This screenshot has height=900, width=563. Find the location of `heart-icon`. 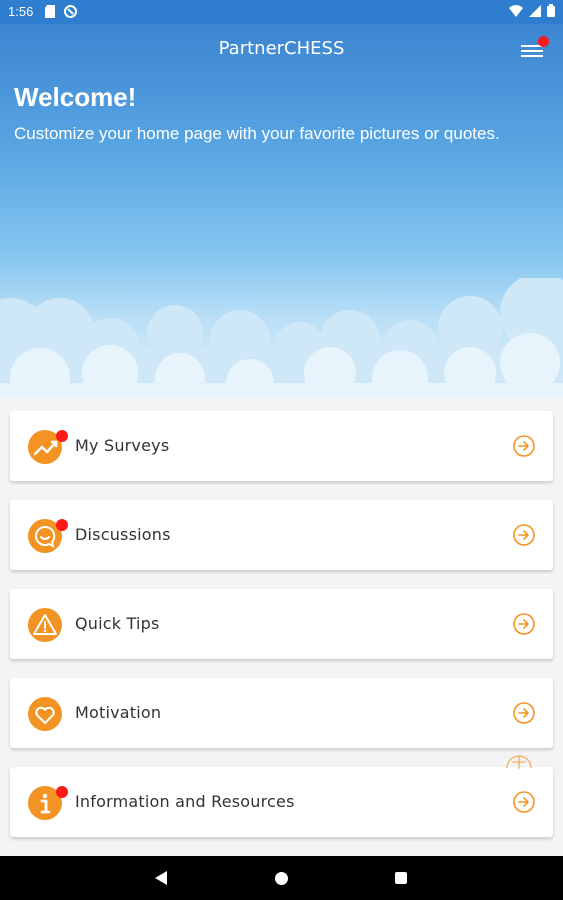

heart-icon is located at coordinates (45, 714).